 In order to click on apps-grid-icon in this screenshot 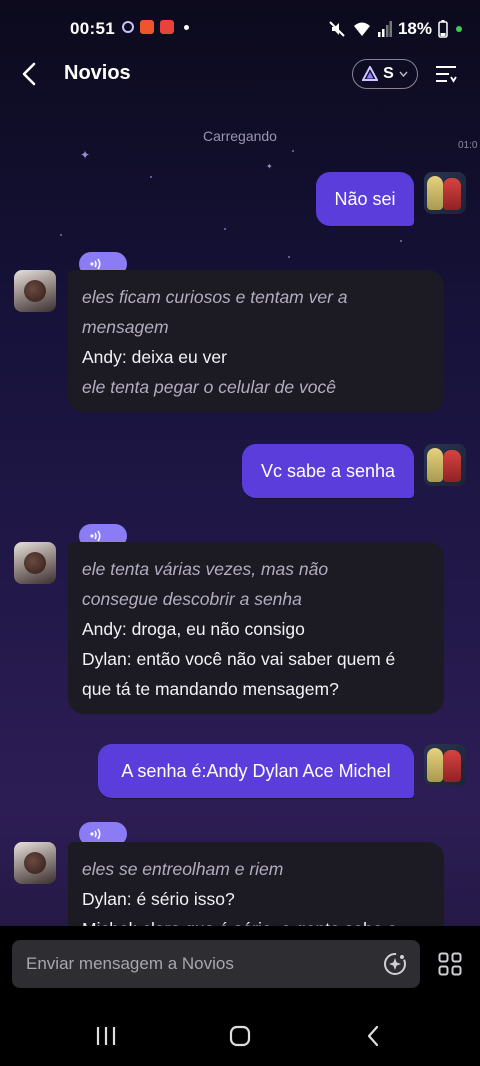, I will do `click(450, 964)`.